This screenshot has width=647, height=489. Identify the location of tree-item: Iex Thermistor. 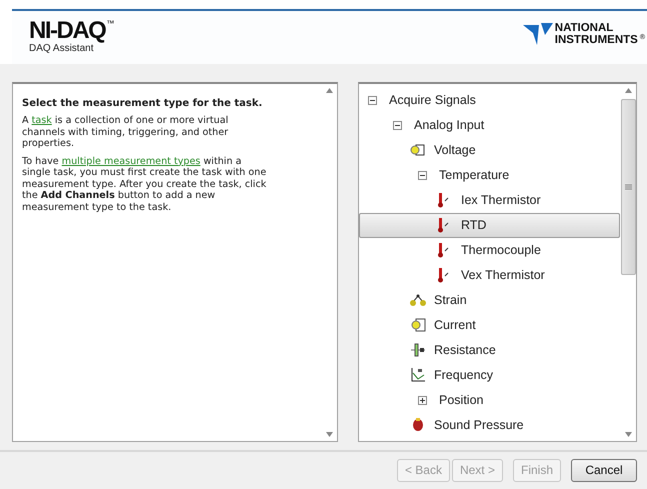
(489, 200).